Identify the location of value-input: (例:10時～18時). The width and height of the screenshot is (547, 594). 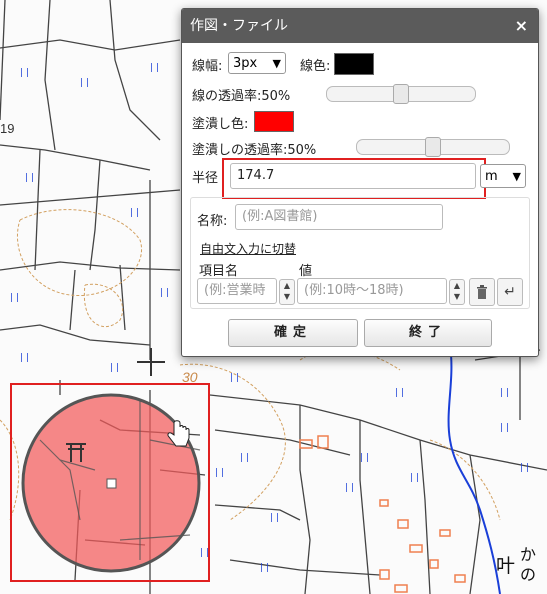
(372, 291).